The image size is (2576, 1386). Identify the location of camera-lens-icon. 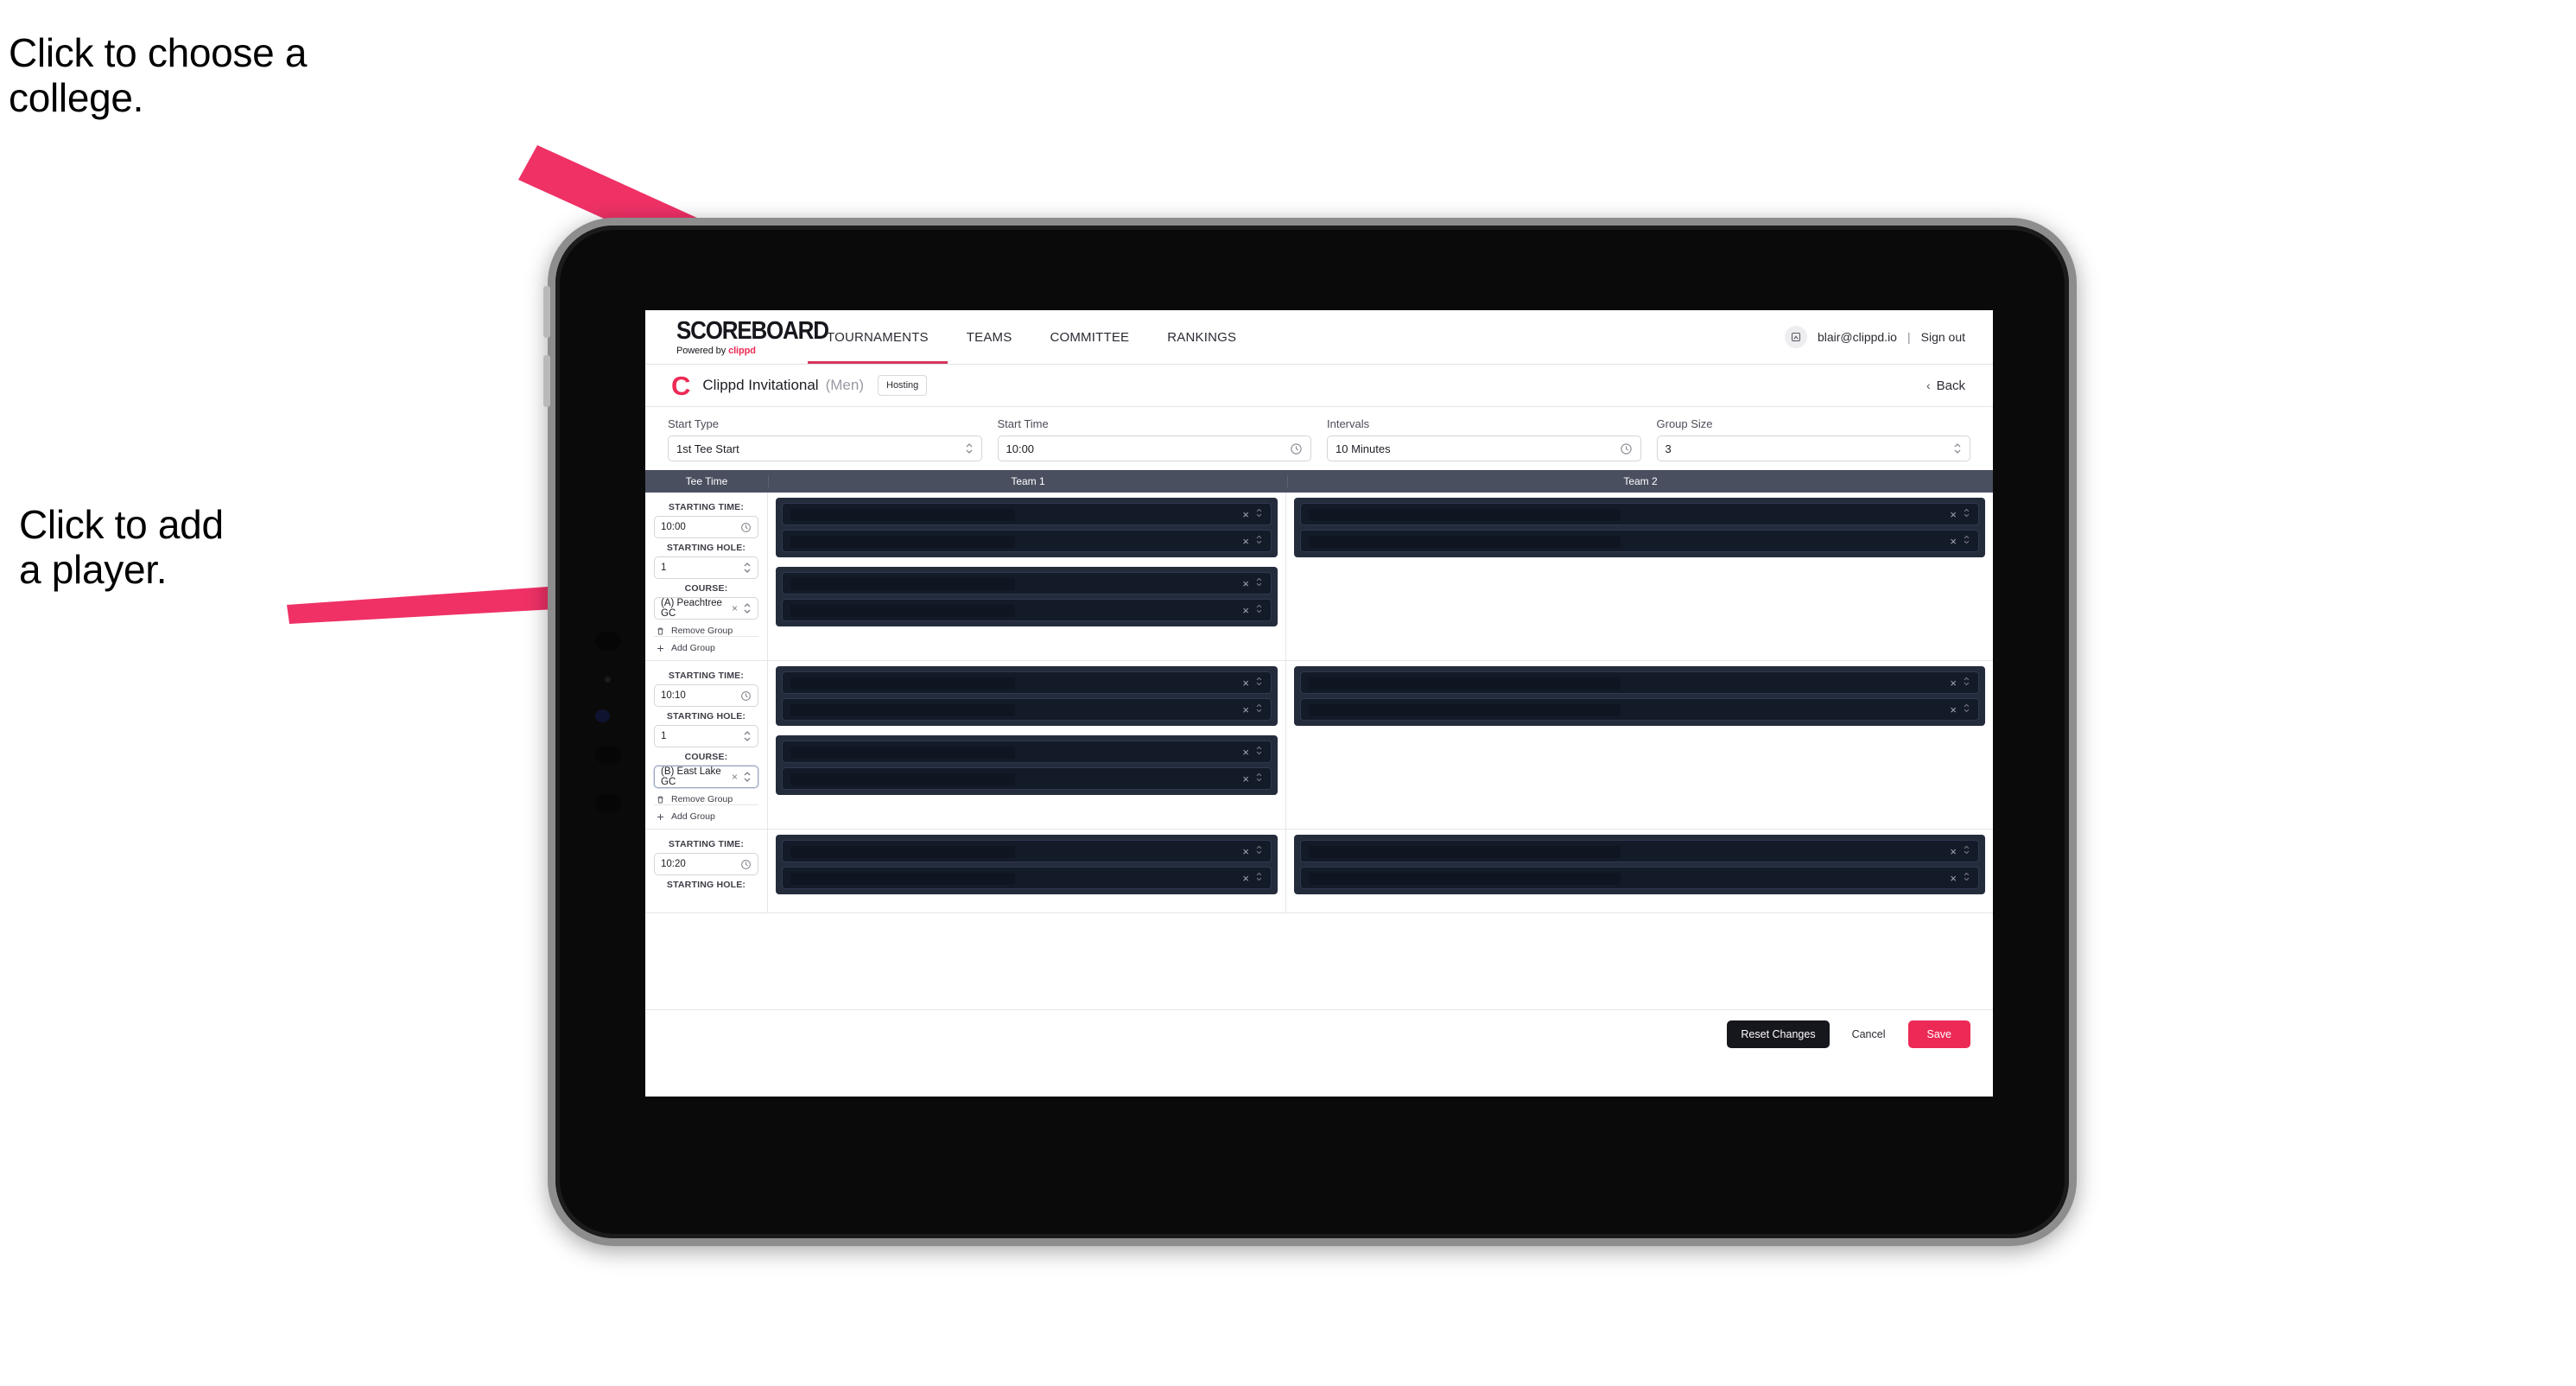
(608, 755).